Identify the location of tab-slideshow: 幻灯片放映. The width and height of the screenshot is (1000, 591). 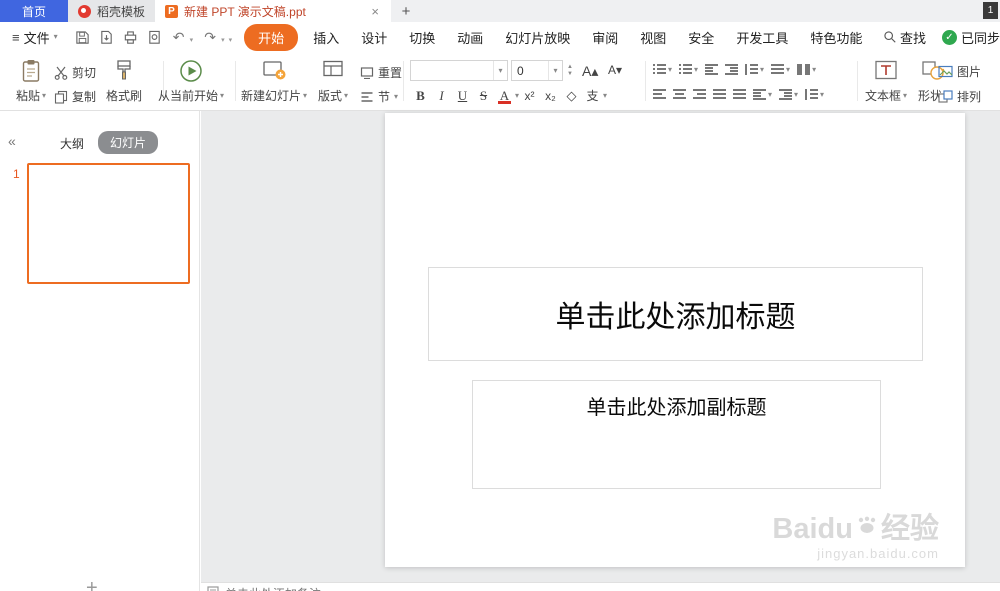
(537, 37).